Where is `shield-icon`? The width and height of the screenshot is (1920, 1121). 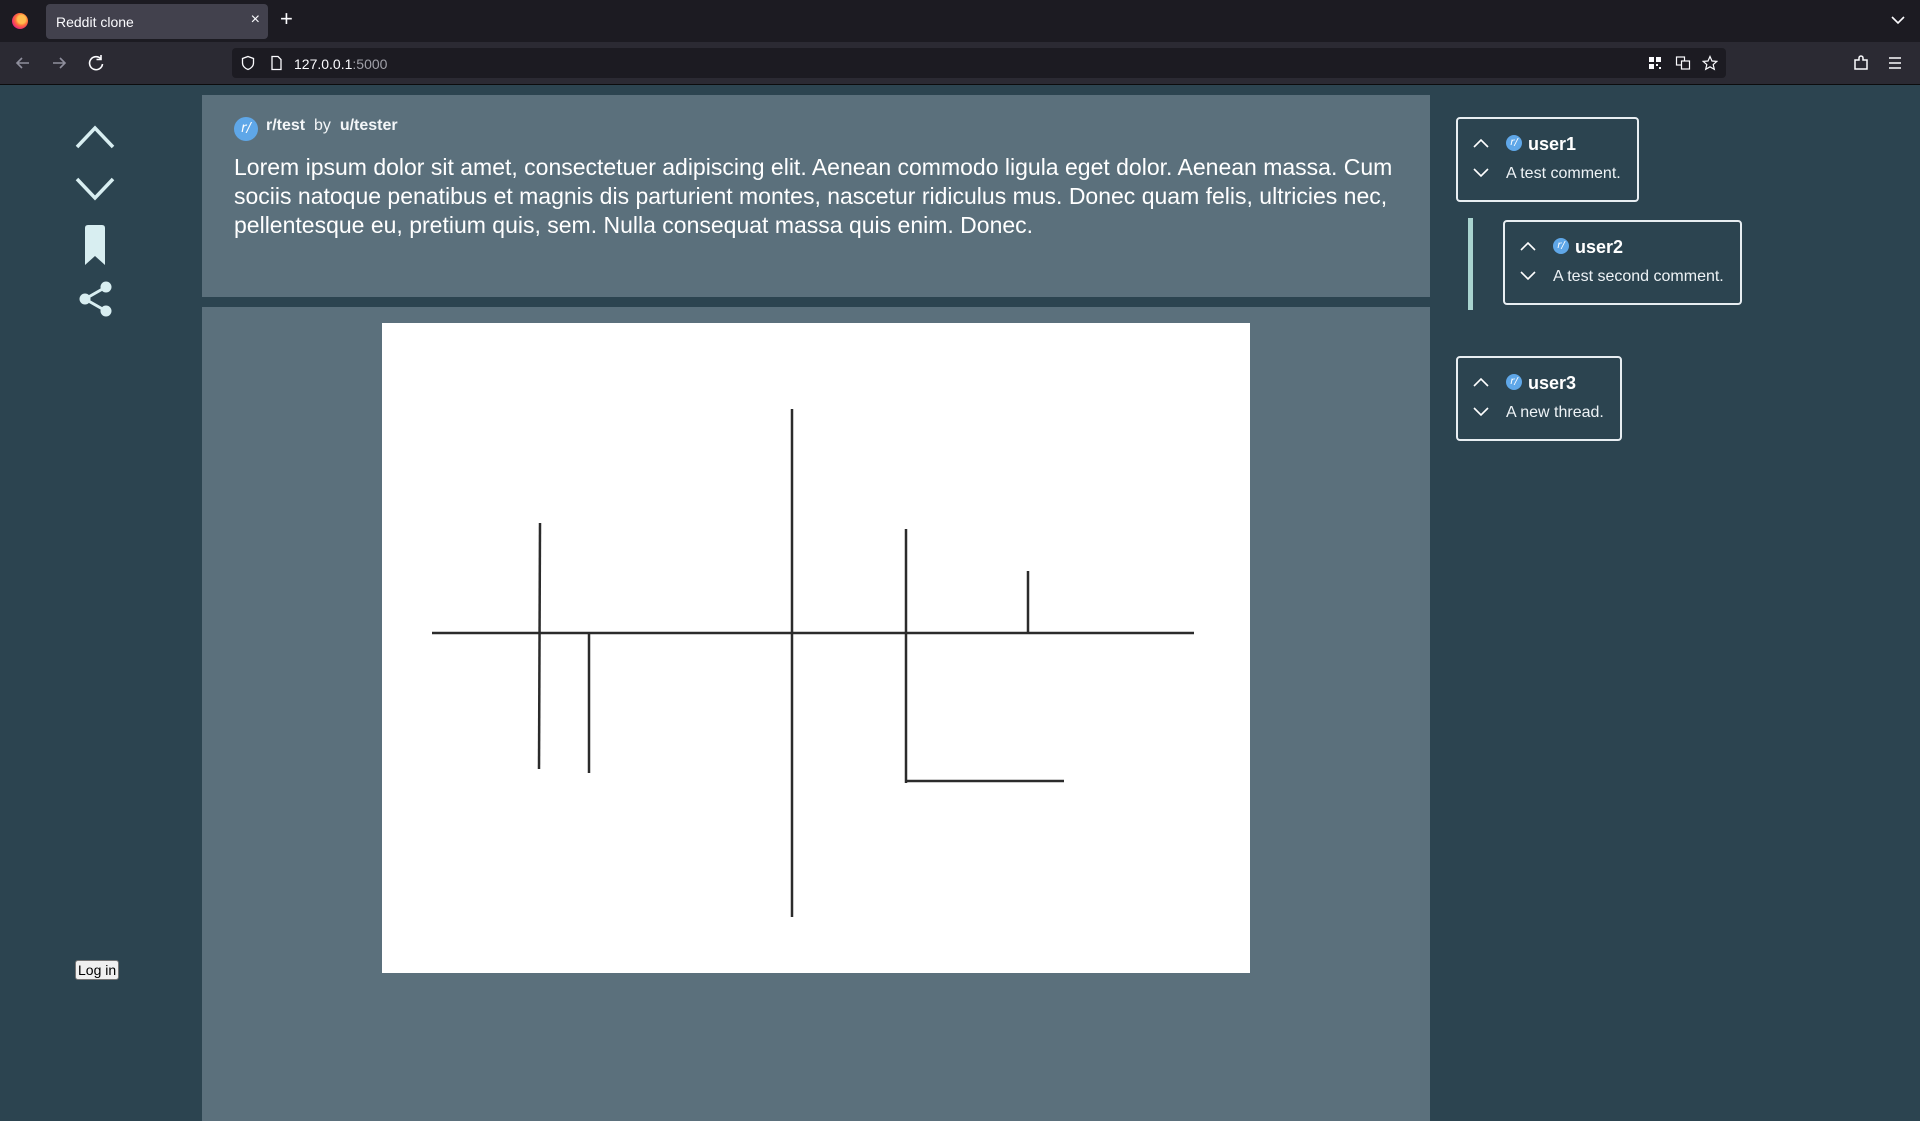 shield-icon is located at coordinates (248, 63).